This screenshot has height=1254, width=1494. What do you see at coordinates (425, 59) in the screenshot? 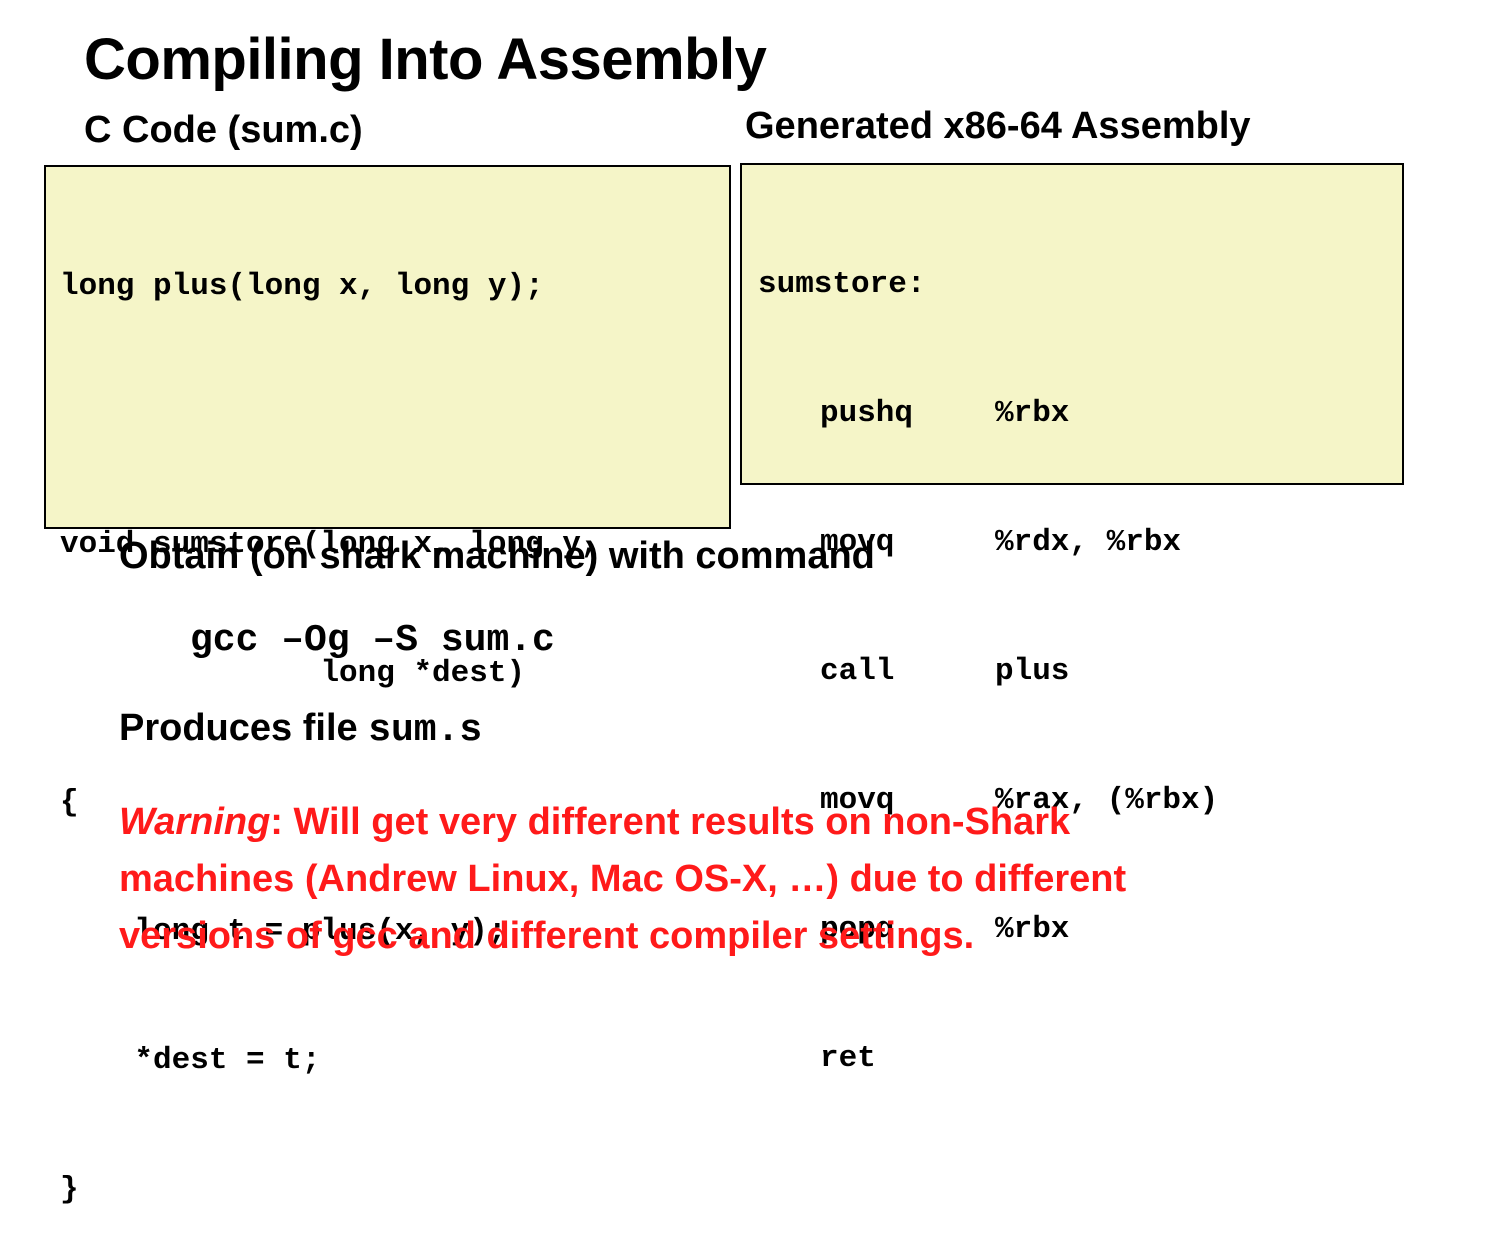
I see `page-title: Compiling Into Assembly` at bounding box center [425, 59].